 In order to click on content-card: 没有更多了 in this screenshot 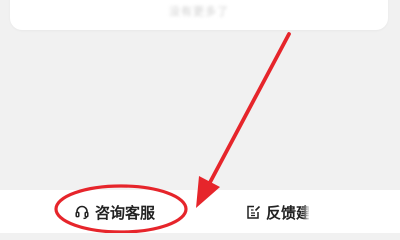, I will do `click(199, 15)`.